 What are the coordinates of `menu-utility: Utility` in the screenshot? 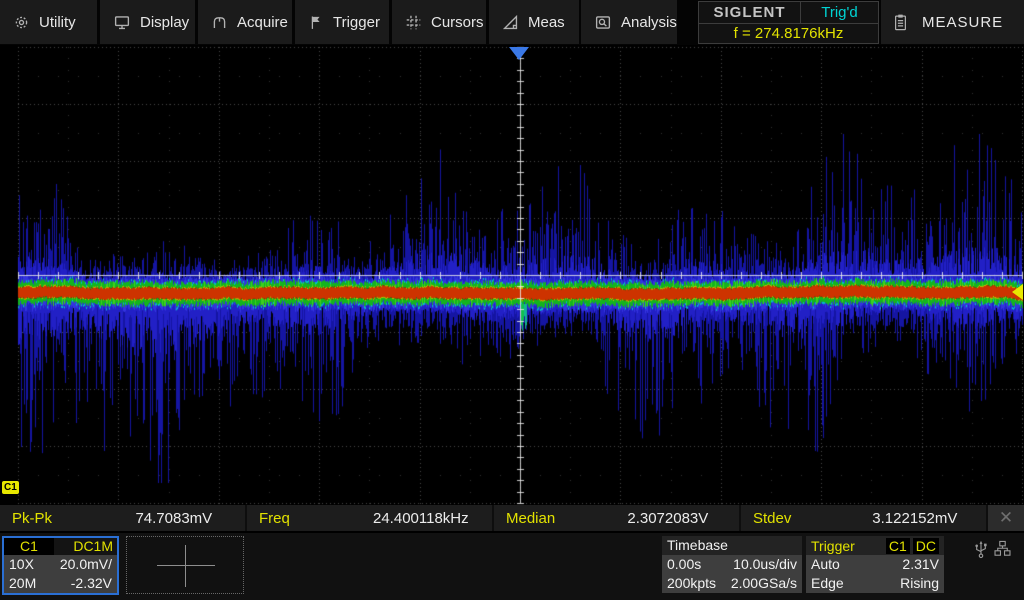 It's located at (48, 22).